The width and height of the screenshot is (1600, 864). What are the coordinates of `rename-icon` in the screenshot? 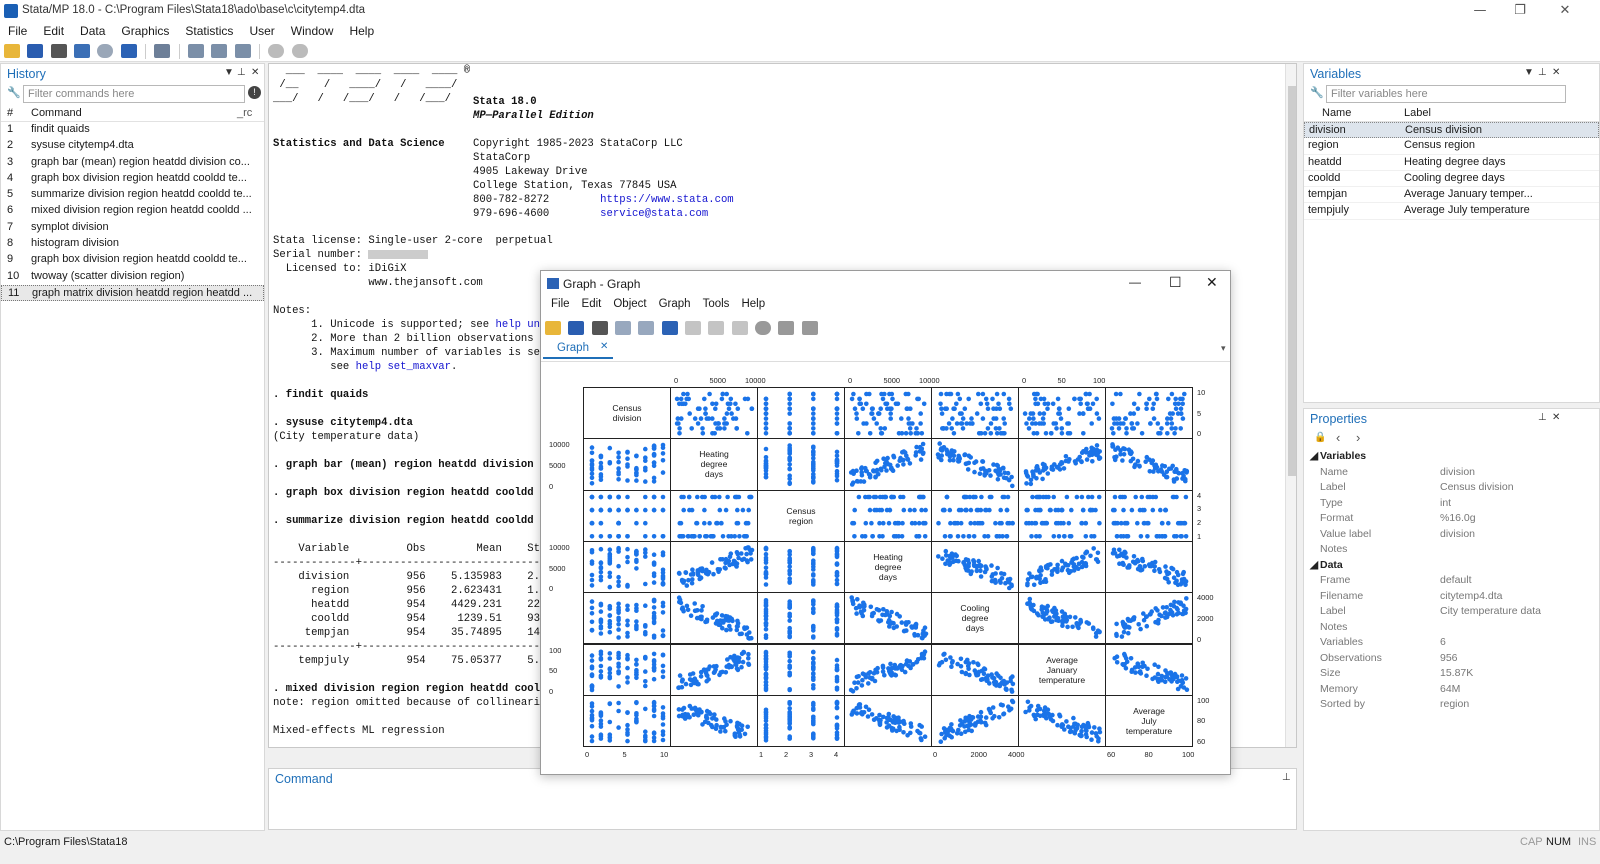 It's located at (646, 328).